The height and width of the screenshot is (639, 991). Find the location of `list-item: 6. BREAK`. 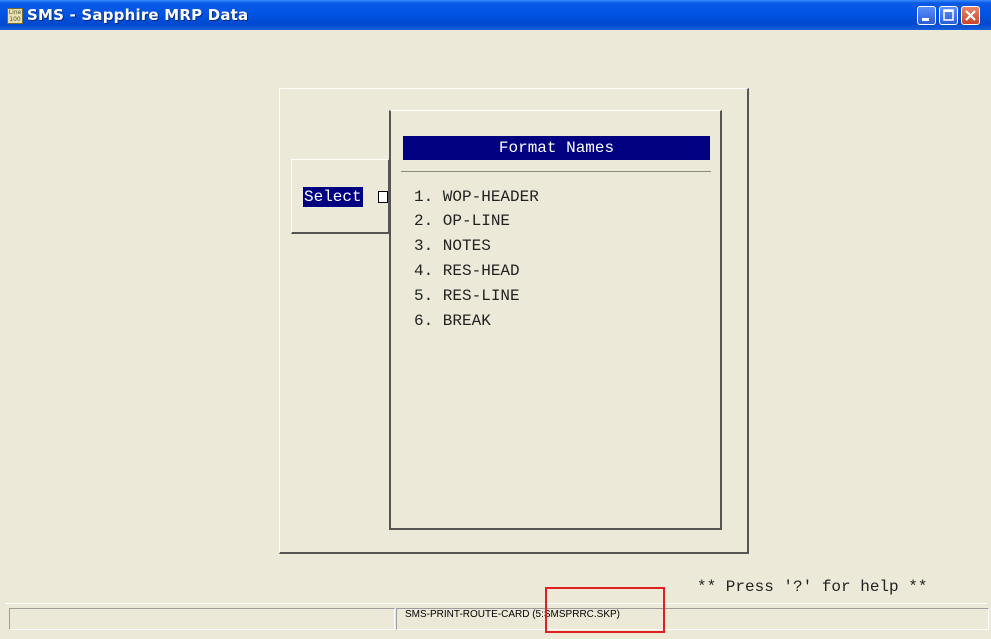

list-item: 6. BREAK is located at coordinates (452, 321).